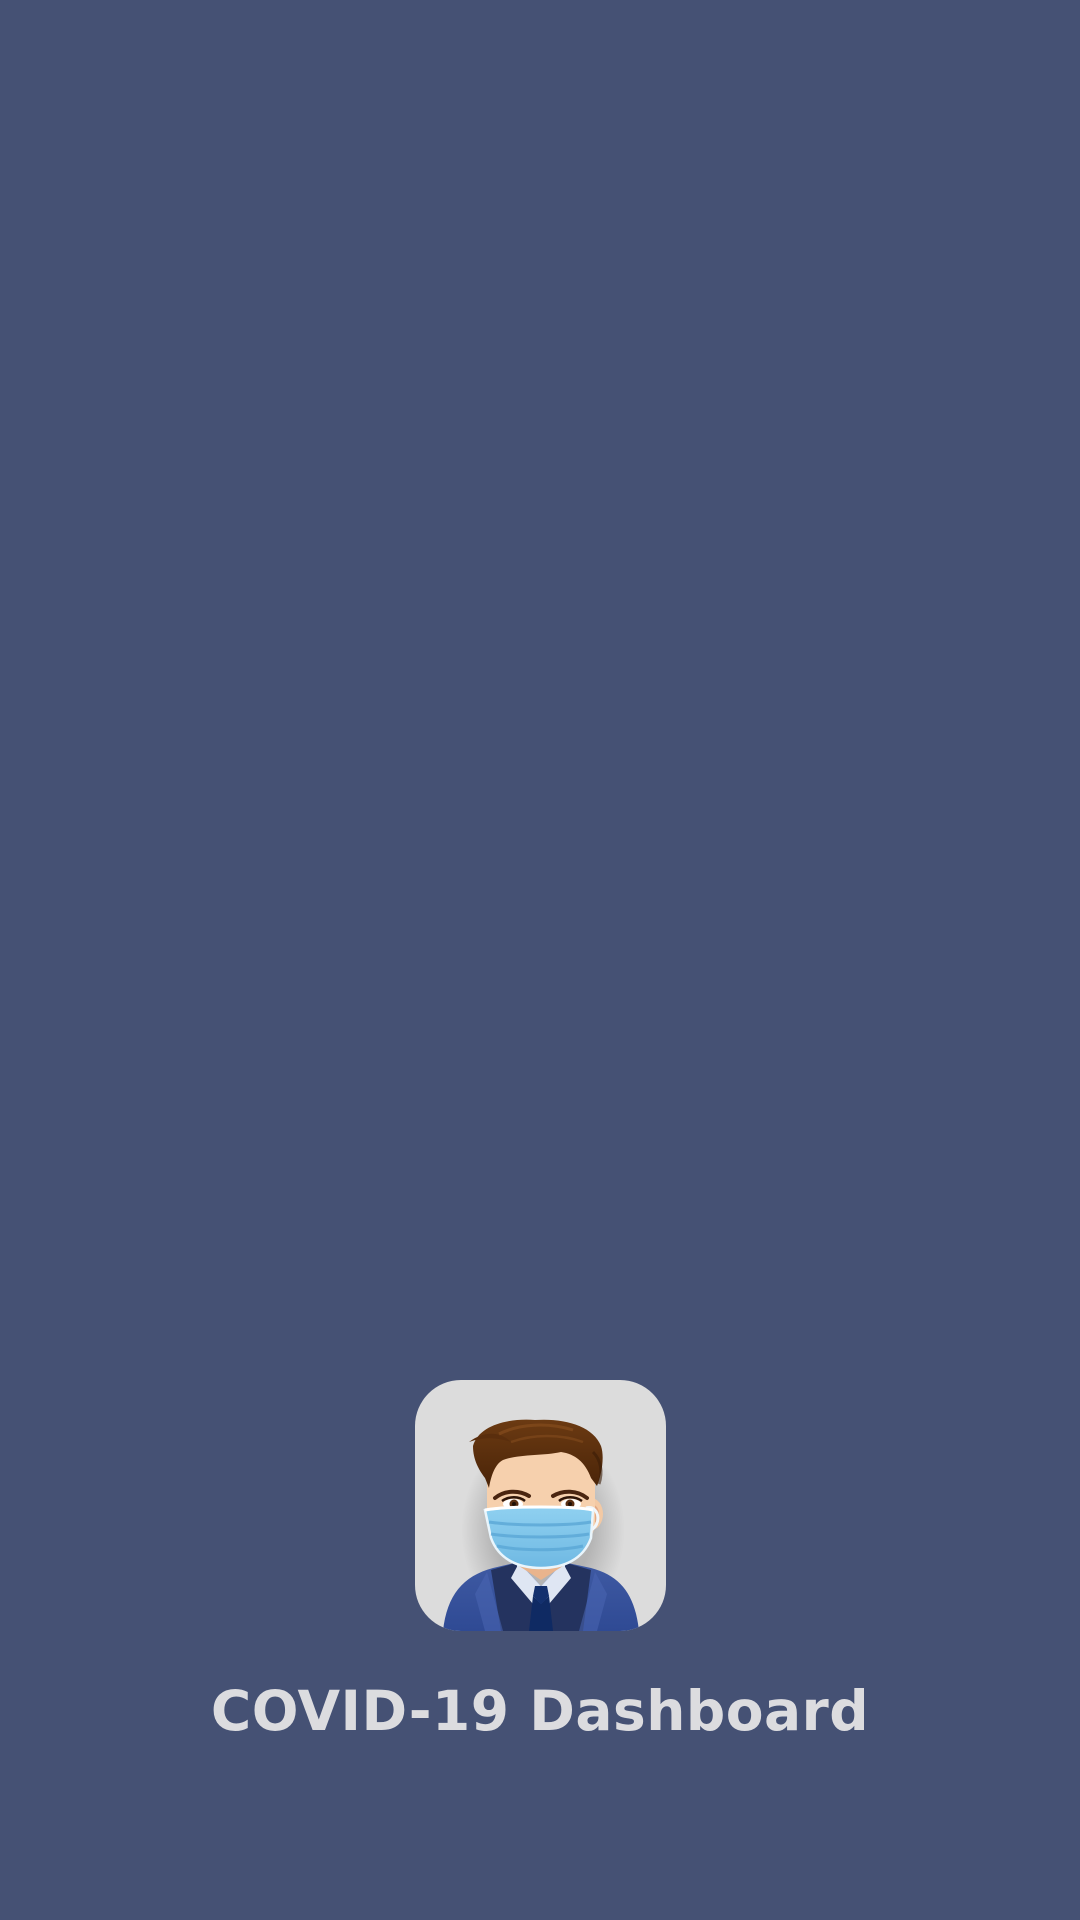 This screenshot has height=1920, width=1080. I want to click on app-title: COVID-19 Dashboard, so click(540, 1711).